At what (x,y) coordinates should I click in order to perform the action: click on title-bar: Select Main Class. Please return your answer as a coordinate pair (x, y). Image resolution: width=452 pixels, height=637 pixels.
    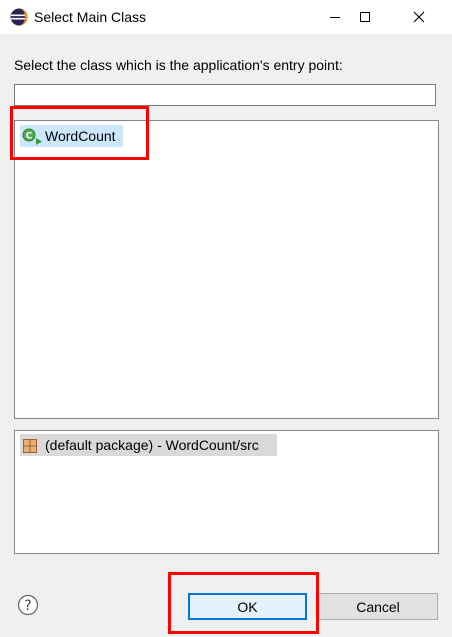
    Looking at the image, I should click on (226, 17).